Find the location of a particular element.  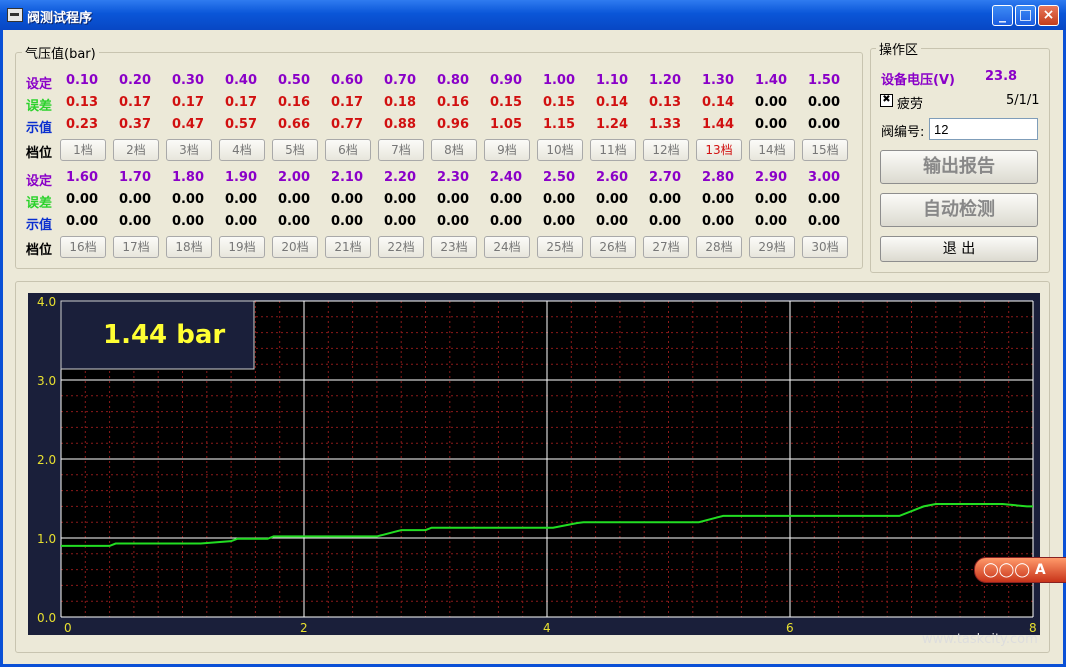

valve-number-input is located at coordinates (983, 129).